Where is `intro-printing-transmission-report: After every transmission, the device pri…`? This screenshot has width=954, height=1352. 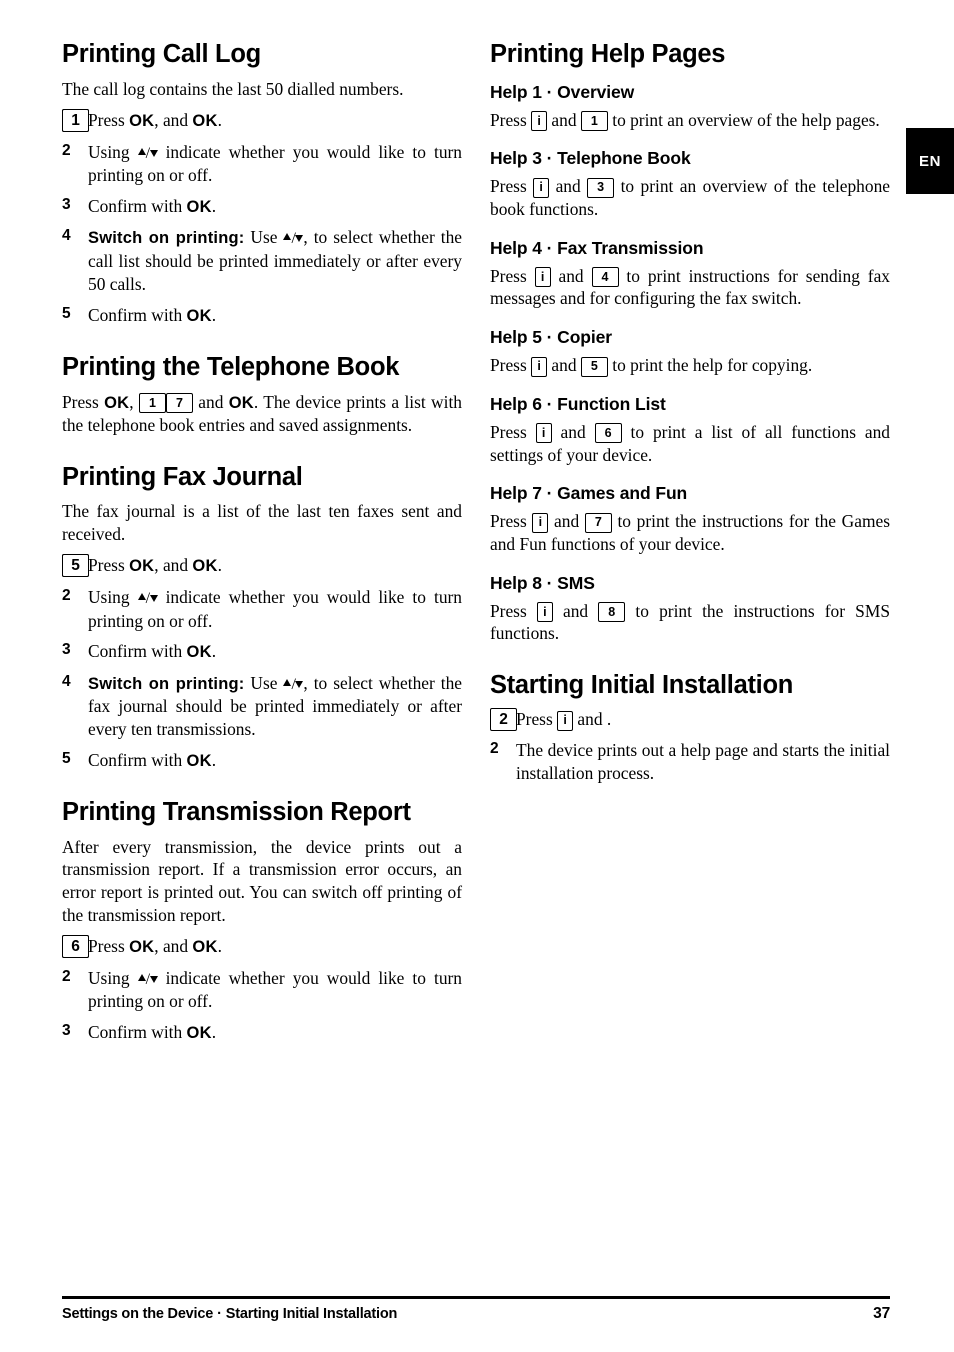
intro-printing-transmission-report: After every transmission, the device pri… is located at coordinates (262, 880).